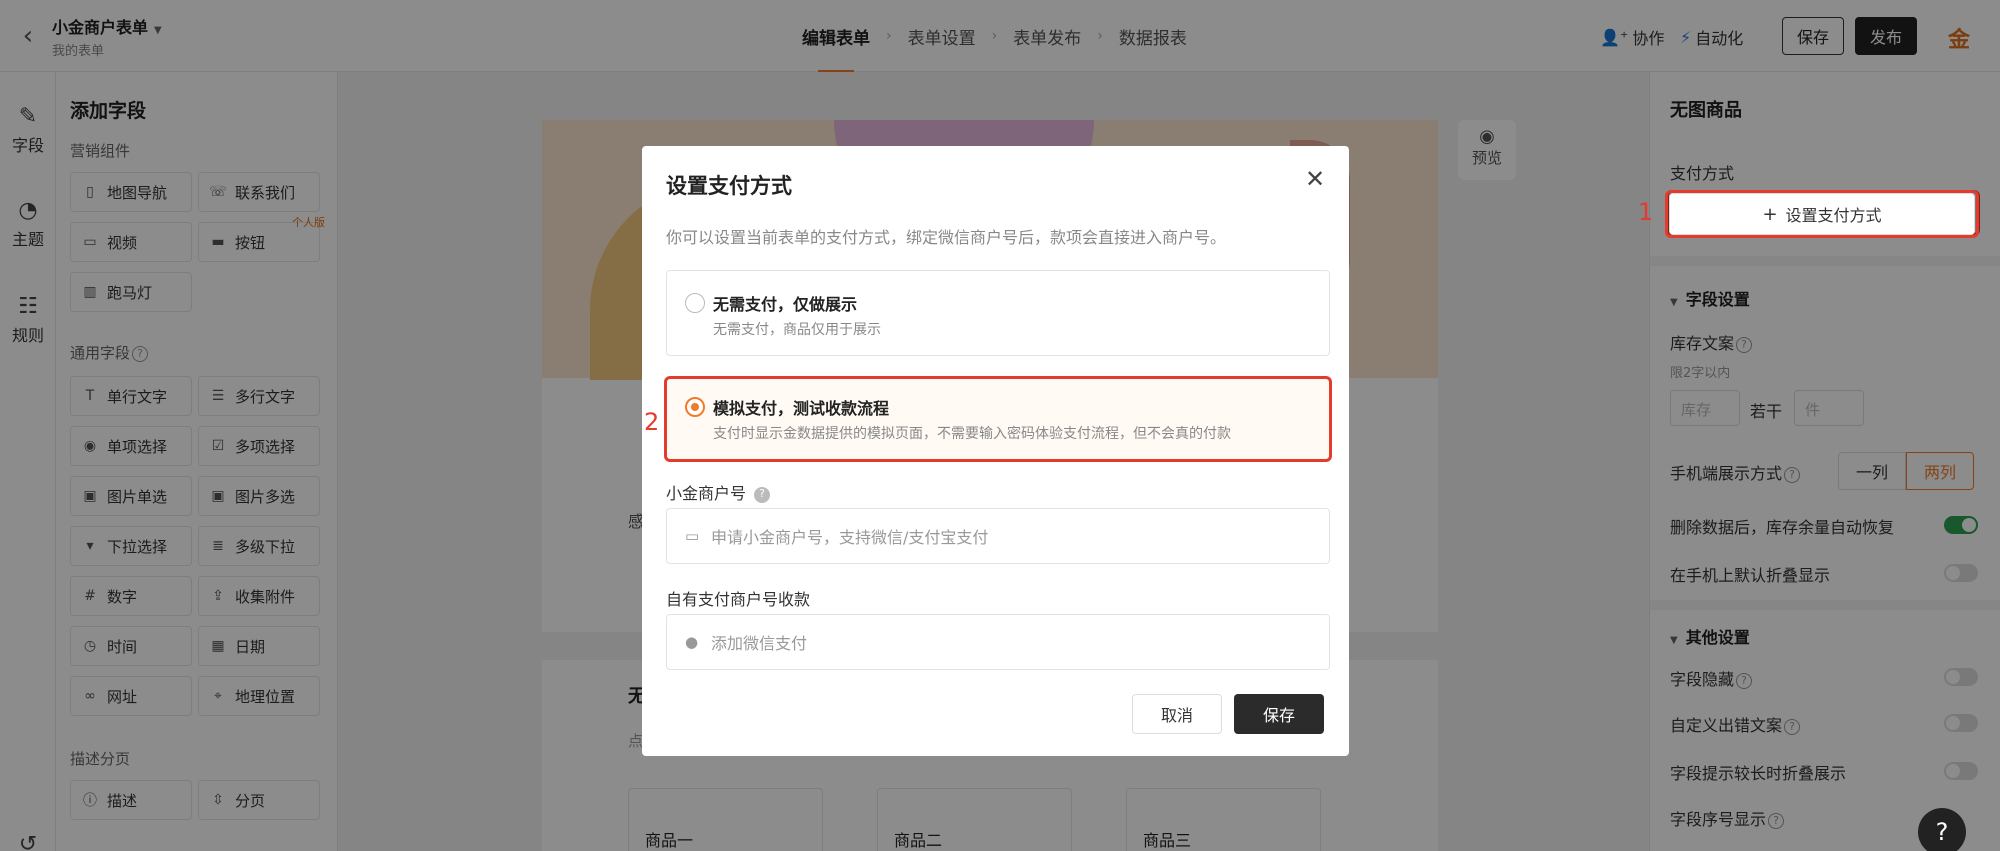  Describe the element at coordinates (695, 303) in the screenshot. I see `radio-unchecked` at that location.